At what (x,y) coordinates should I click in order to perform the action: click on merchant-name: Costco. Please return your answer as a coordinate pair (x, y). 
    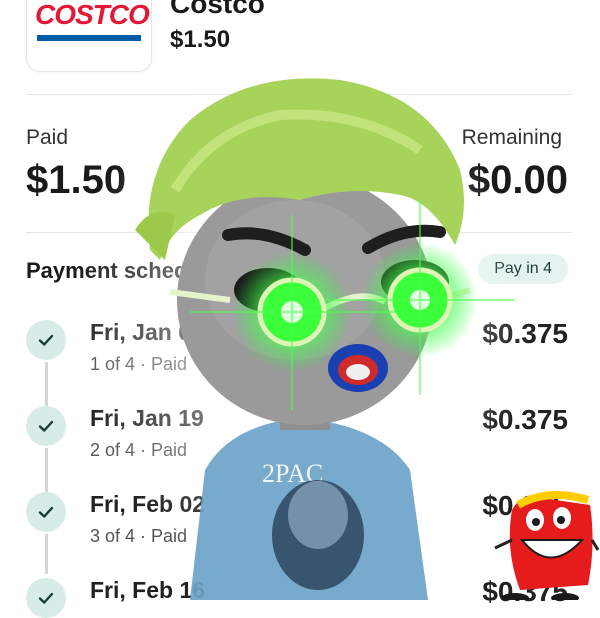
    Looking at the image, I should click on (217, 9).